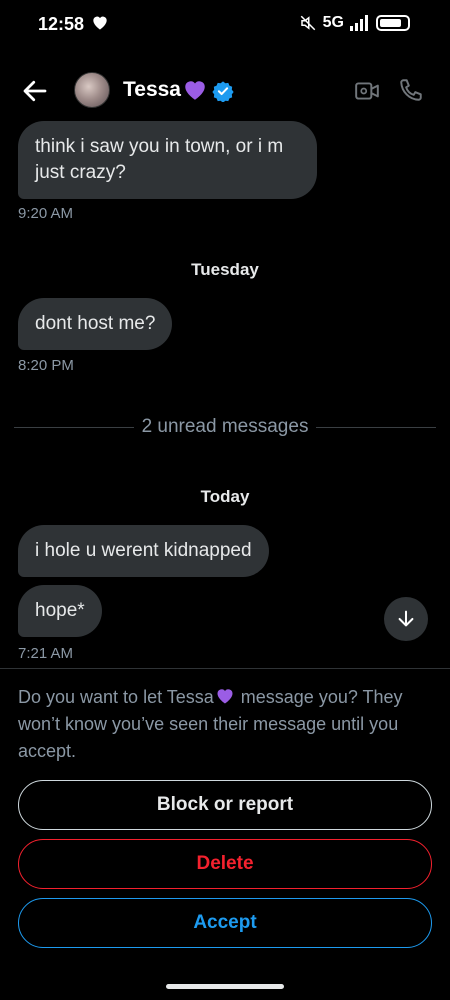 Image resolution: width=450 pixels, height=1000 pixels. What do you see at coordinates (116, 697) in the screenshot?
I see `prompt-text: Do you want to let Tessa` at bounding box center [116, 697].